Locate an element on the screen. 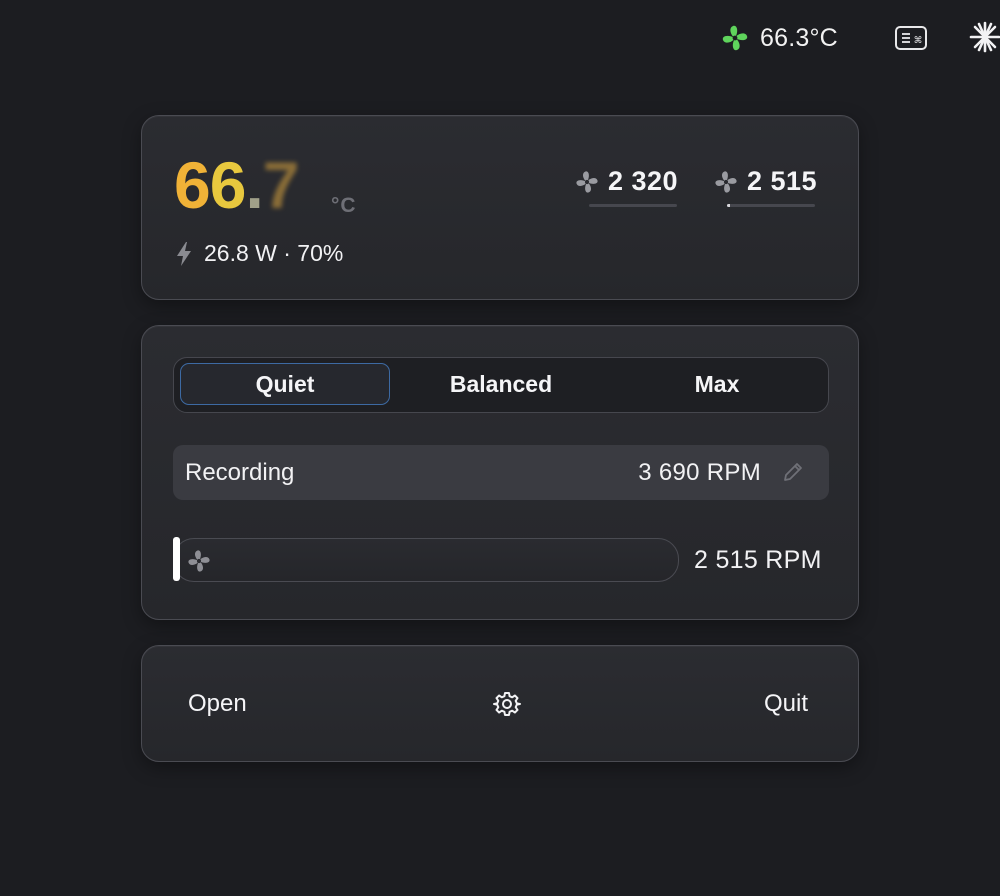  mode-balanced-button: Balanced is located at coordinates (501, 384).